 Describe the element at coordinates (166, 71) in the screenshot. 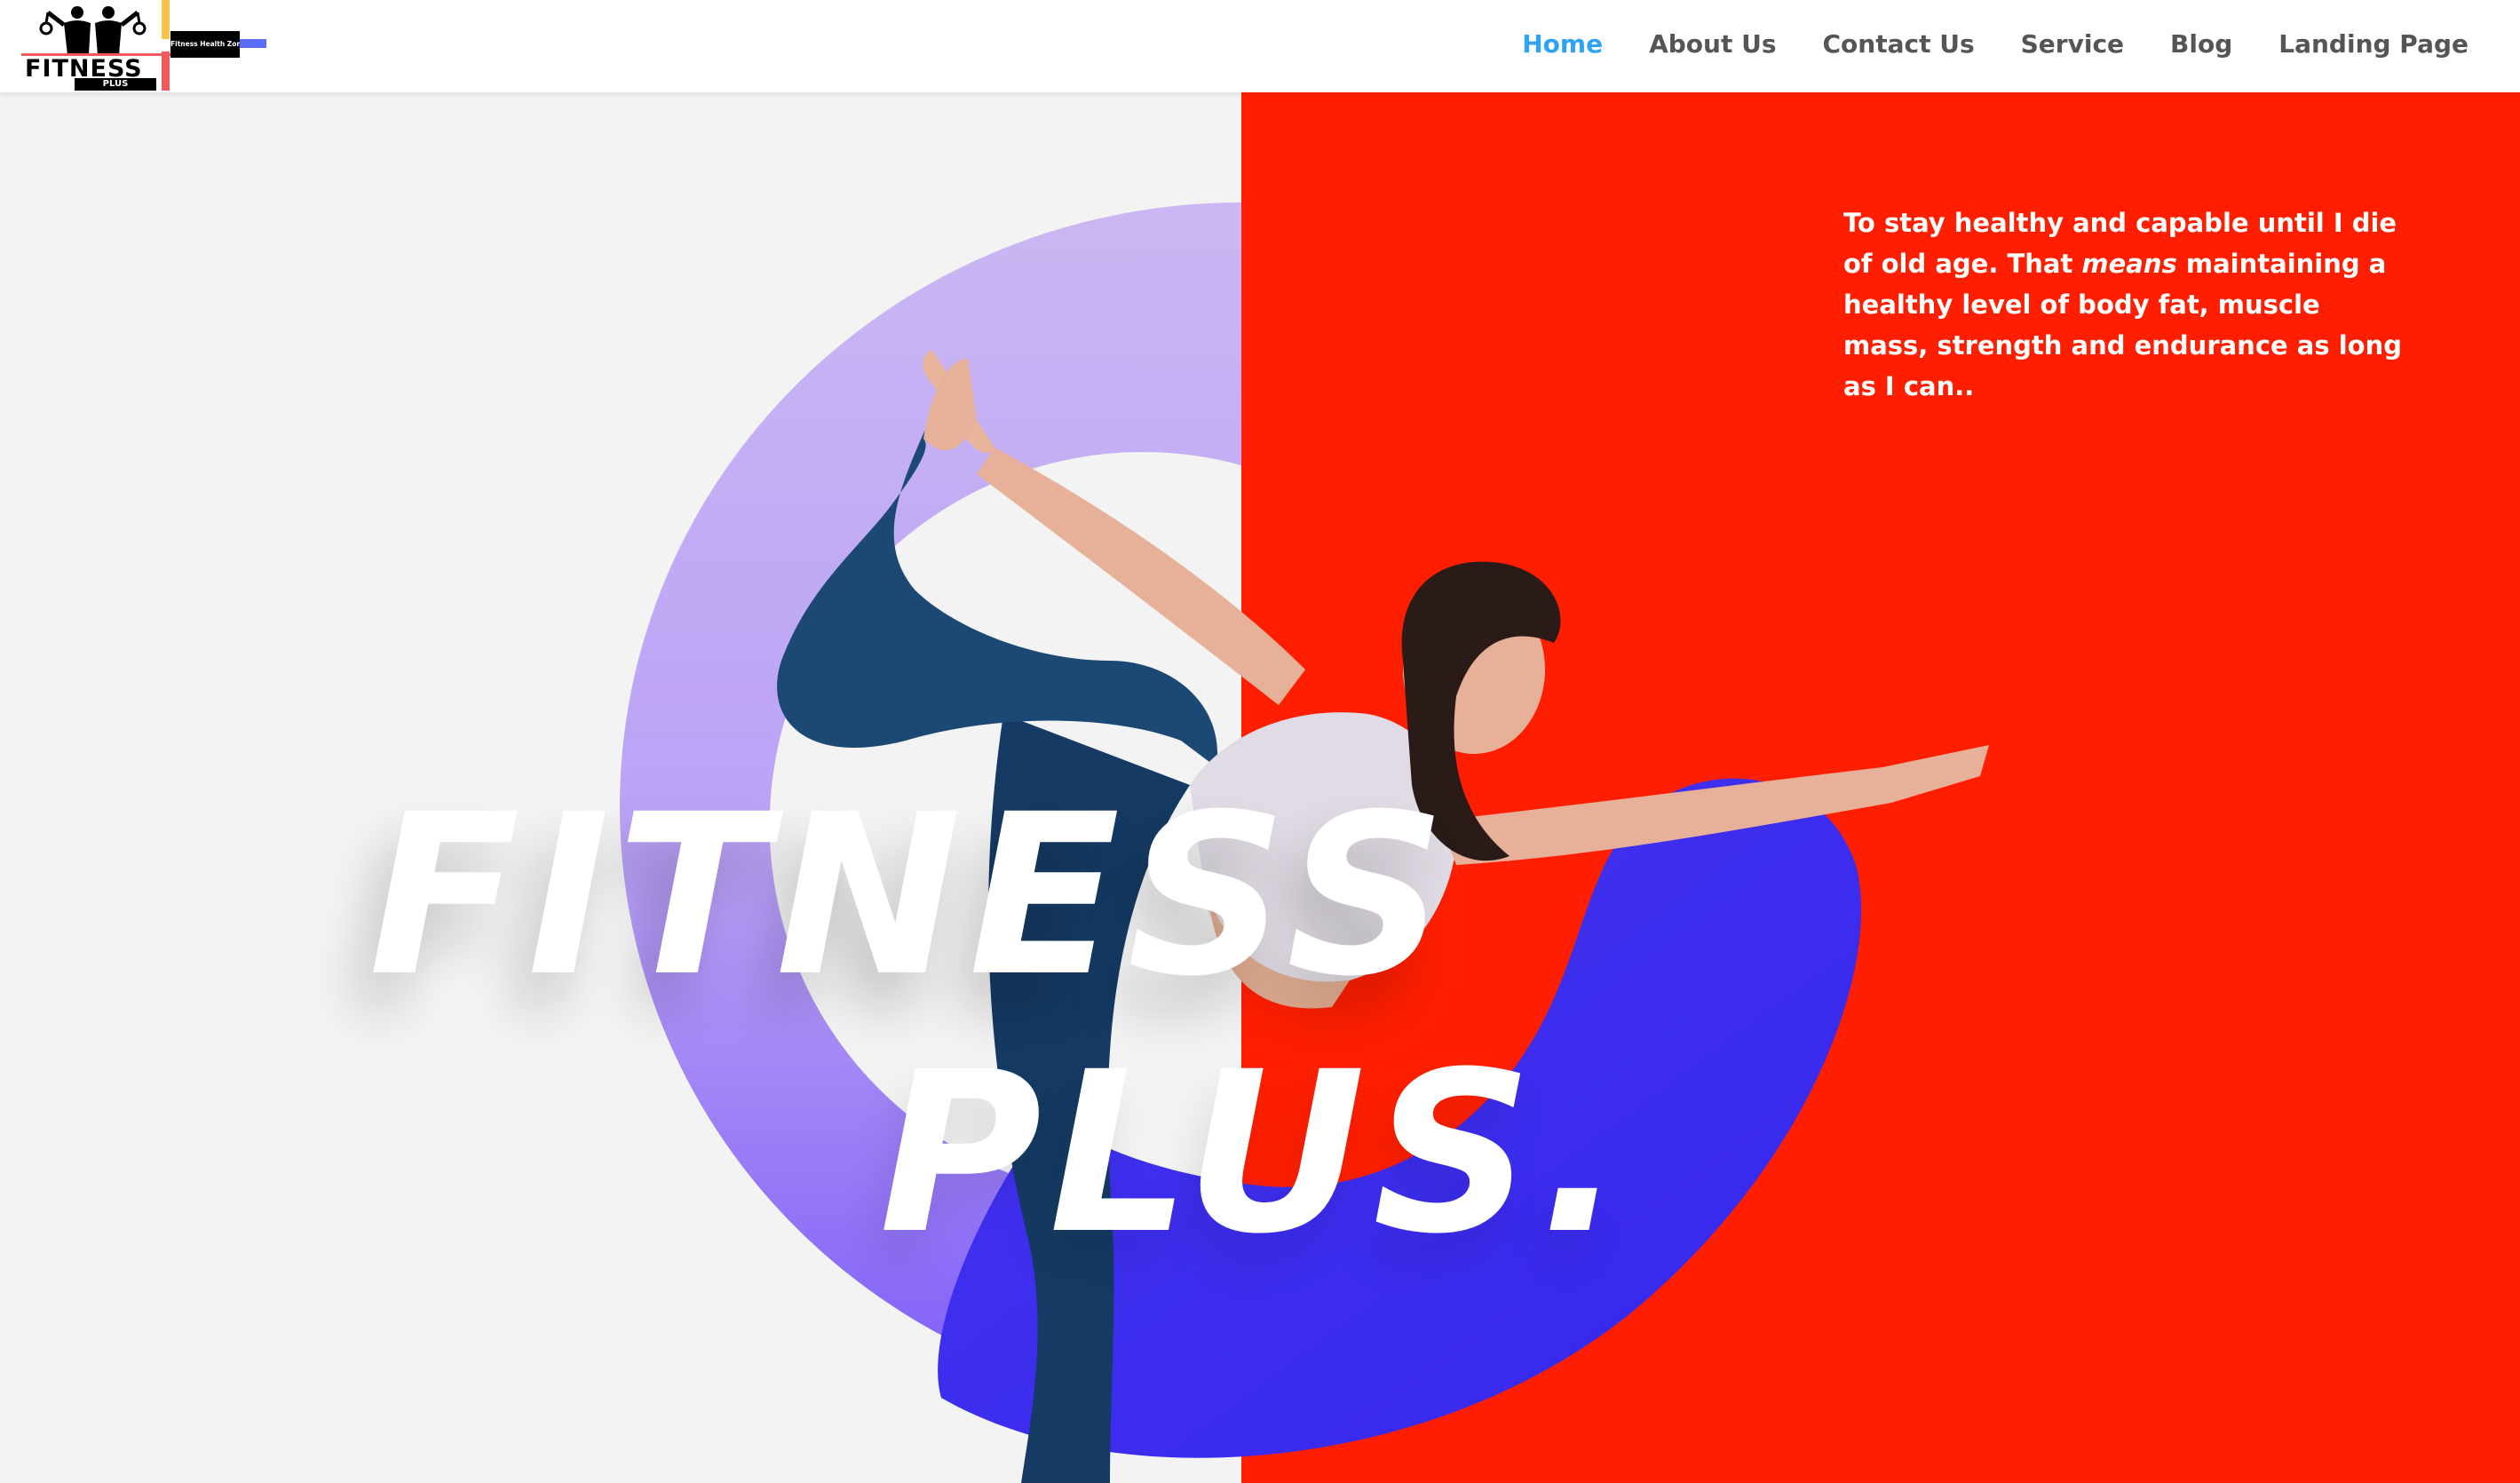

I see `logo-accent-red` at that location.